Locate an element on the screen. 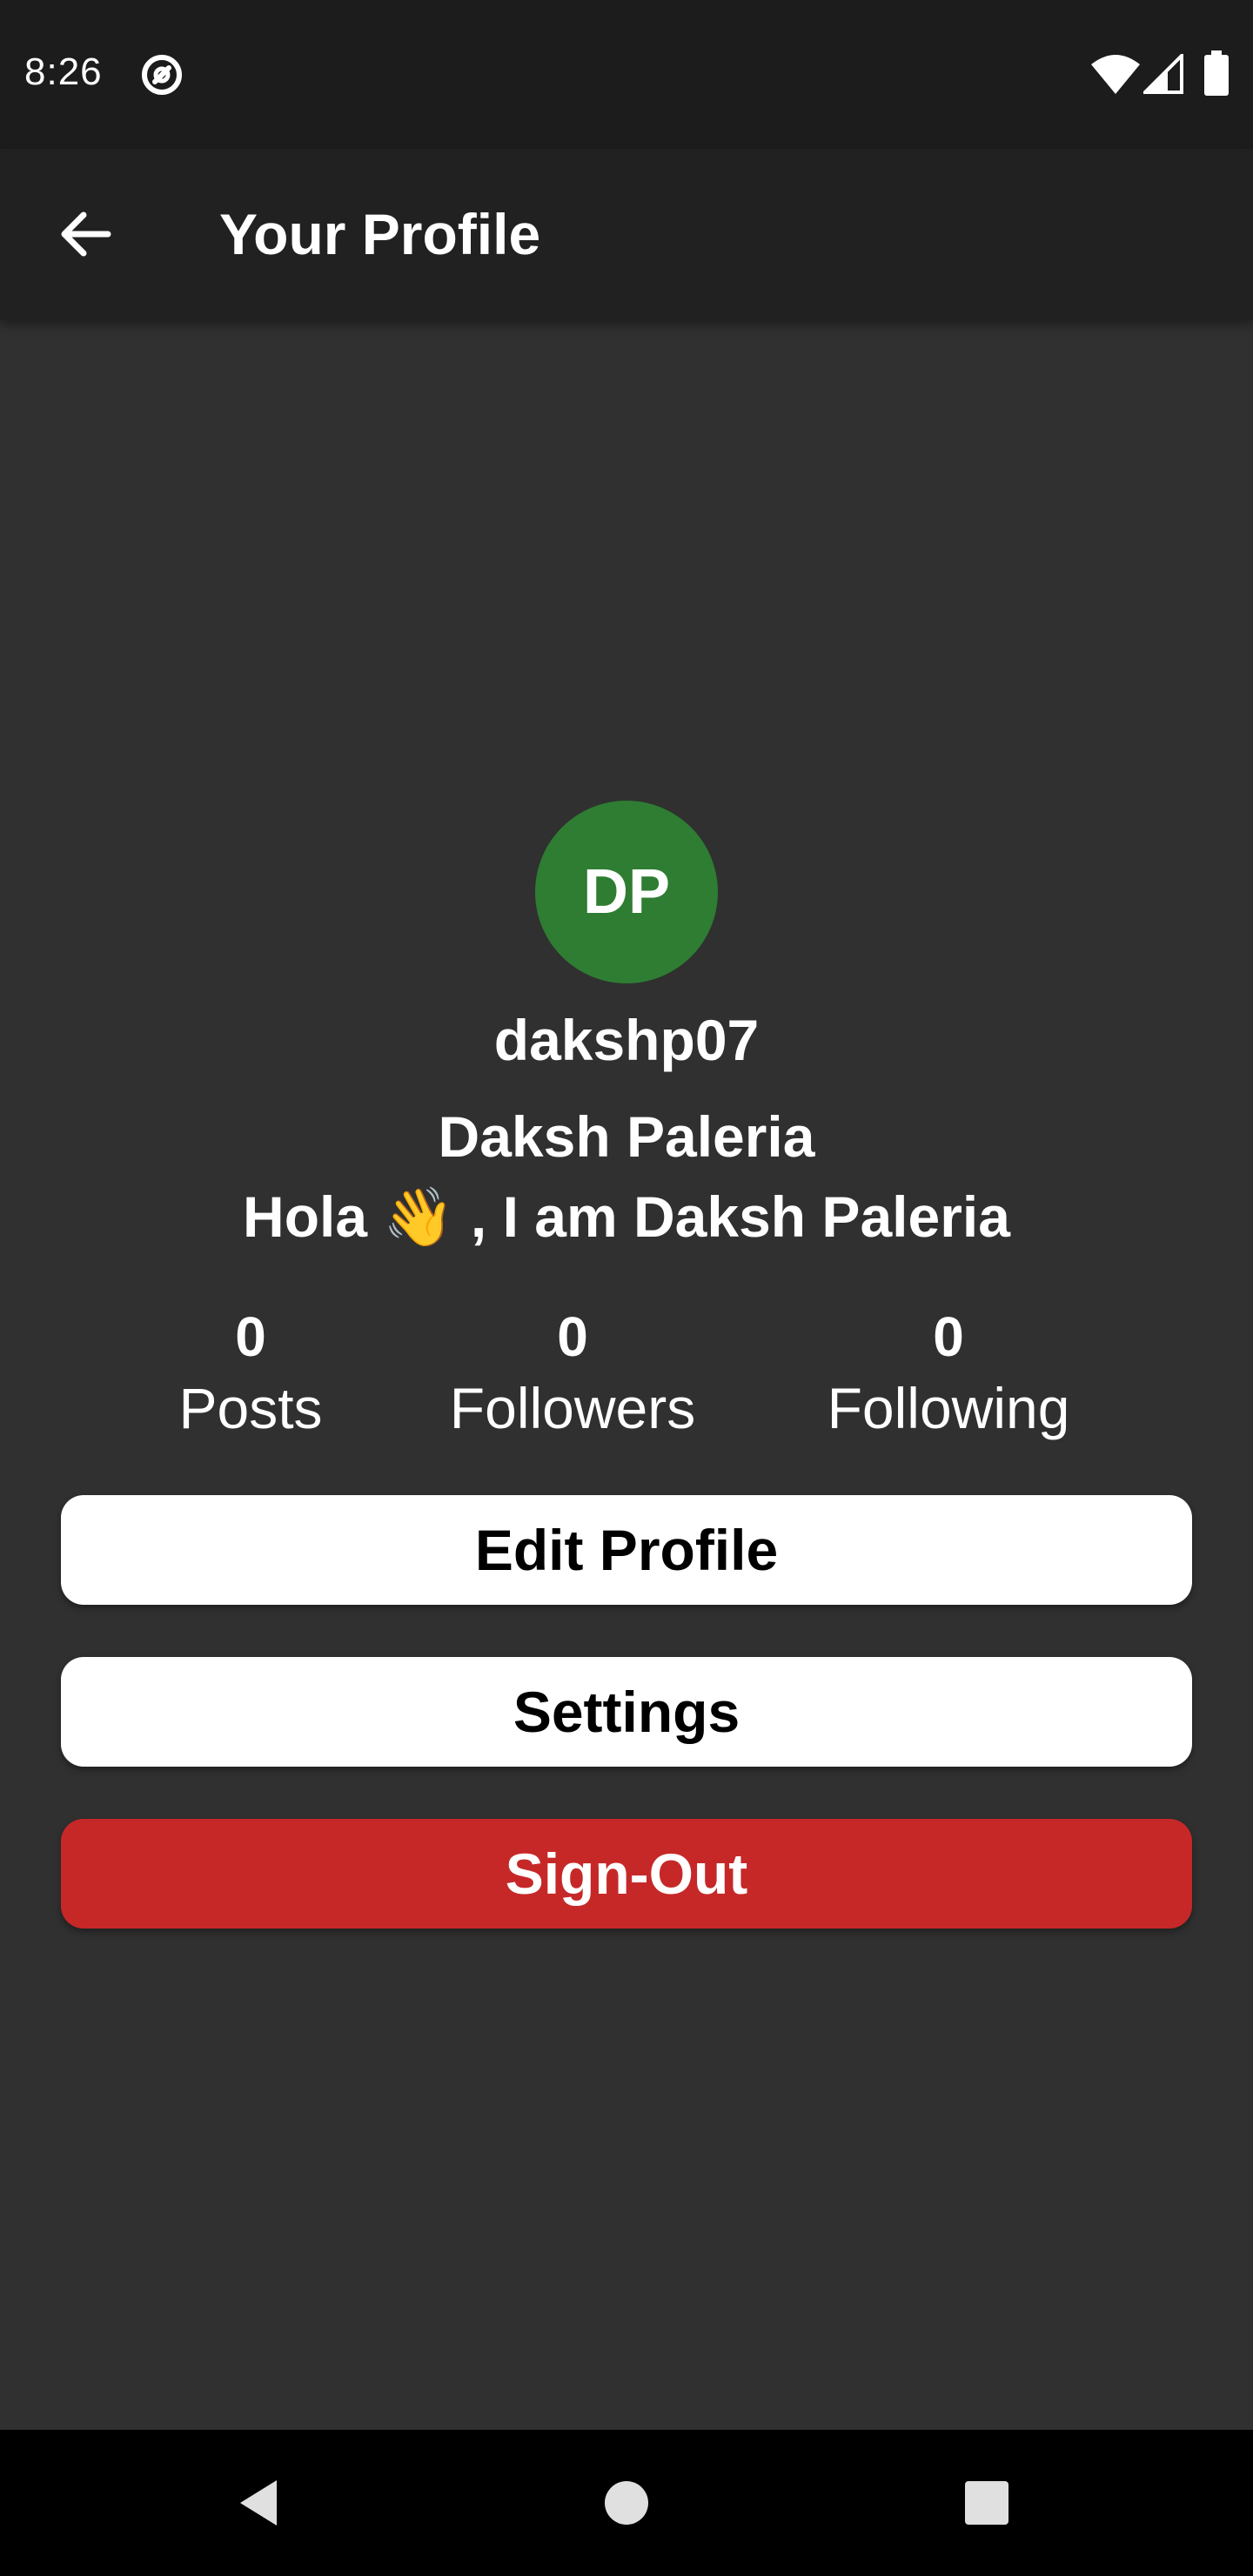  stat-following: 0 Following is located at coordinates (949, 1373).